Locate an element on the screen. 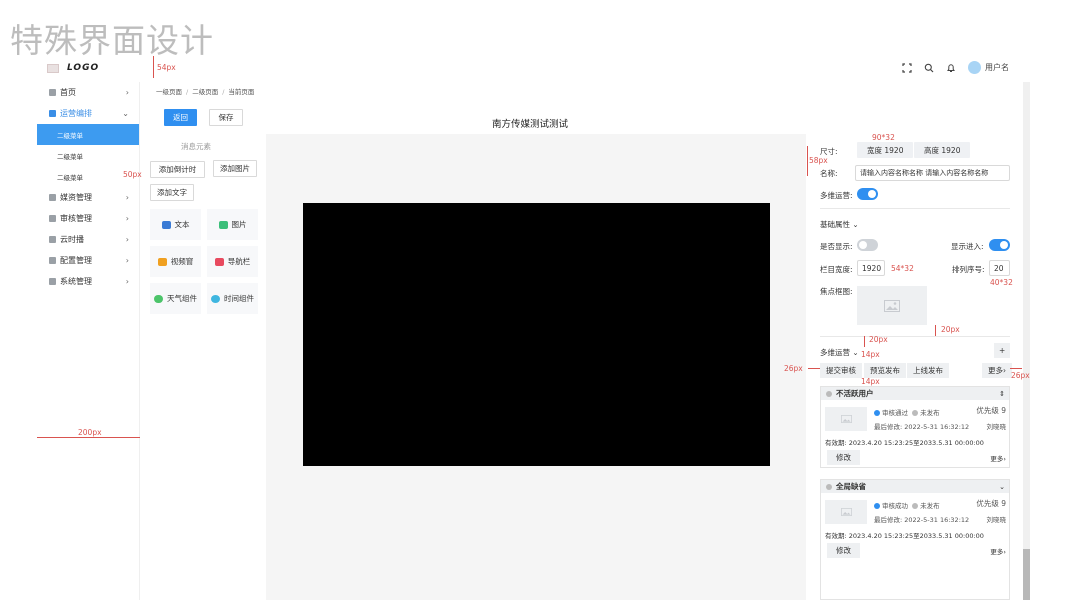 The height and width of the screenshot is (600, 1067). sidebar-item-review: 审核管理 › is located at coordinates (88, 218).